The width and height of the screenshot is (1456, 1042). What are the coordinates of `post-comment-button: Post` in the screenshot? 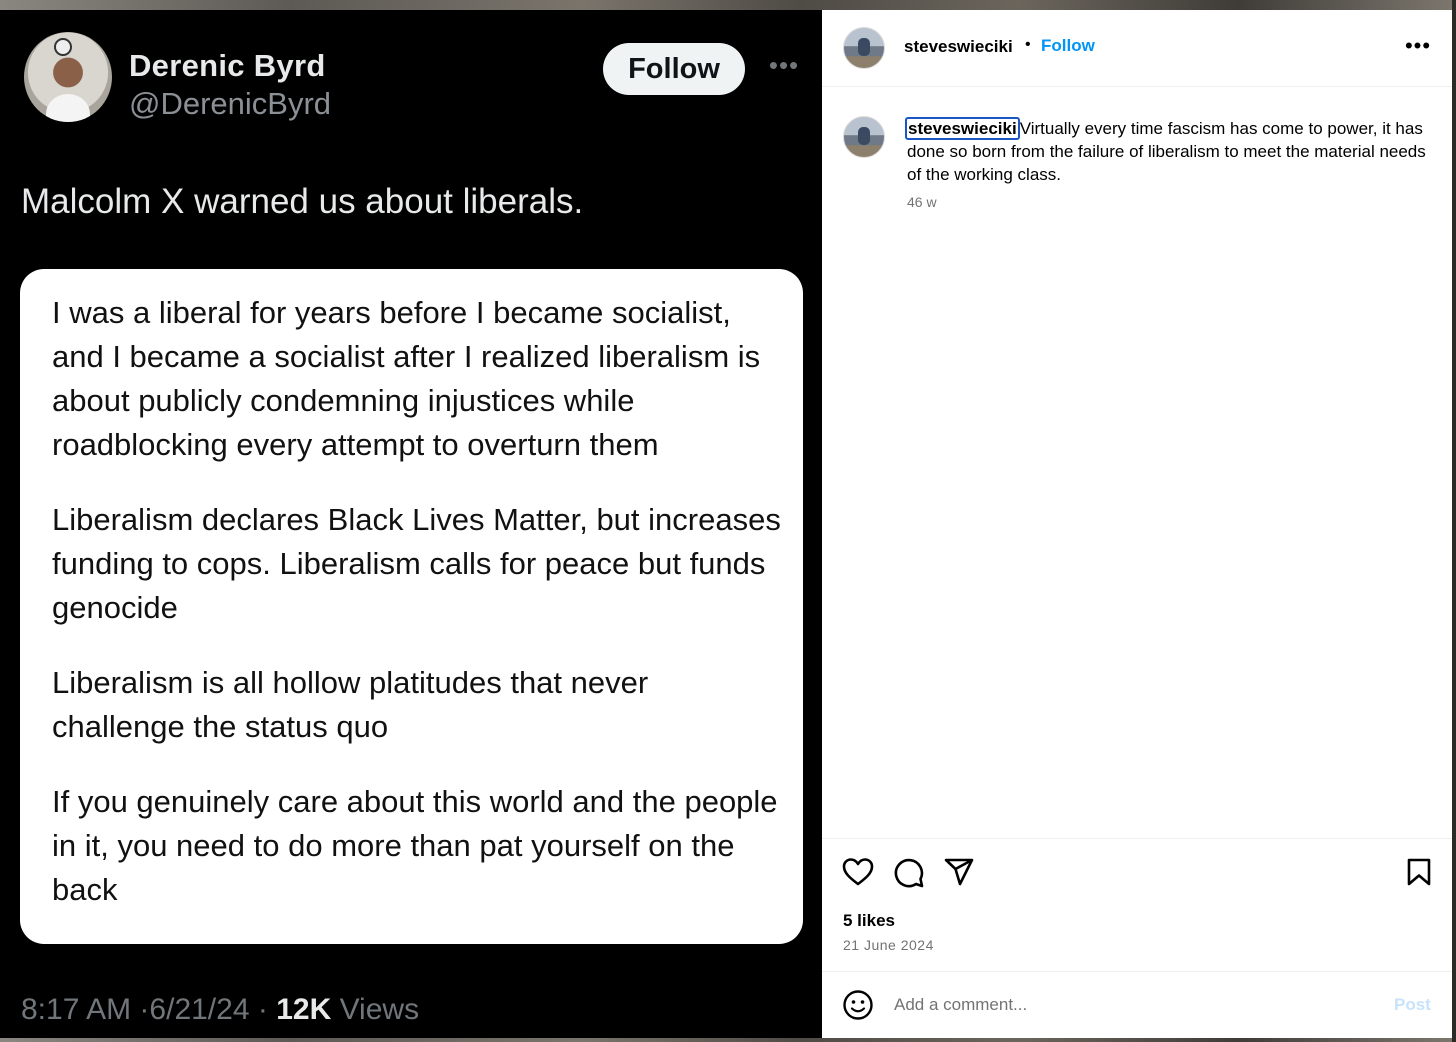 It's located at (1412, 1005).